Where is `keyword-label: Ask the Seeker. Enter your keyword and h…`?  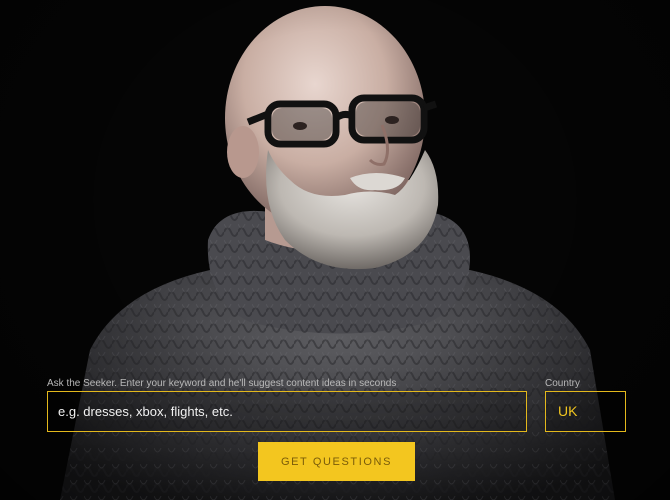 keyword-label: Ask the Seeker. Enter your keyword and h… is located at coordinates (222, 383).